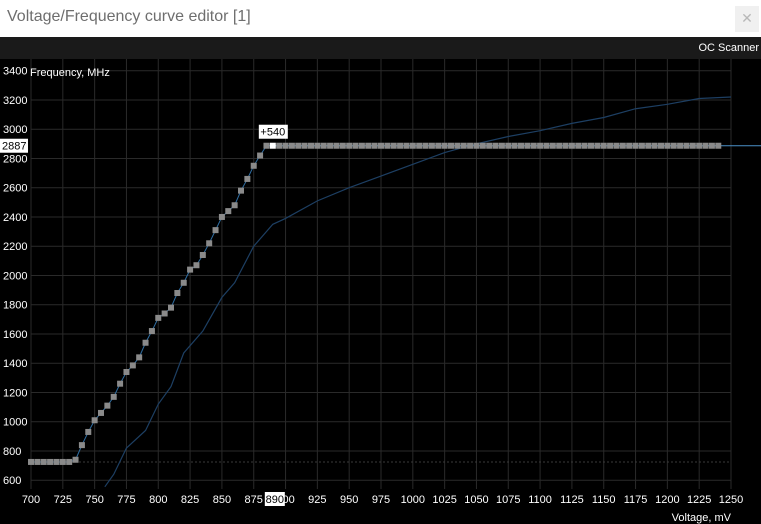  Describe the element at coordinates (747, 19) in the screenshot. I see `close-button: ✕` at that location.